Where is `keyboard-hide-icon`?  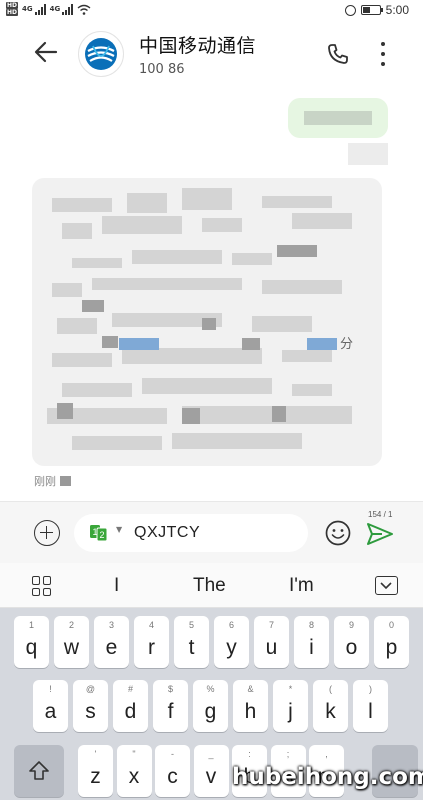
keyboard-hide-icon is located at coordinates (386, 585).